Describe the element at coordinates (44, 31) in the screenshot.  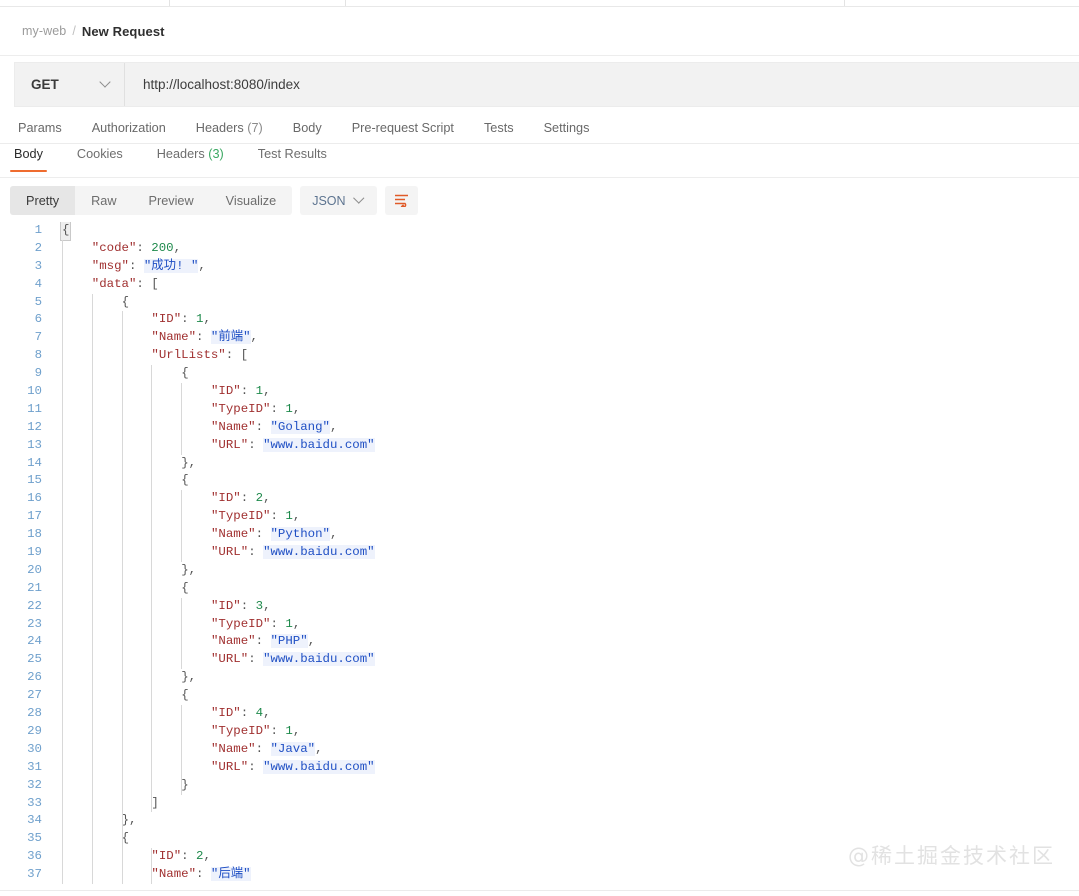
I see `breadcrumb-collection: my-web` at that location.